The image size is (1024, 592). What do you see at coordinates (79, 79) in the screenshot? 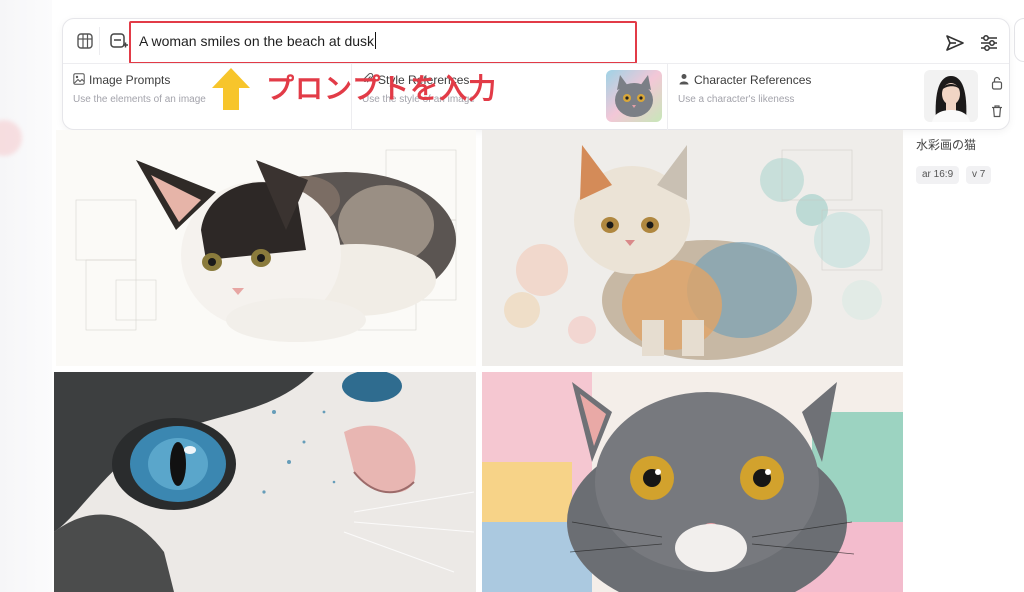
I see `image-icon` at bounding box center [79, 79].